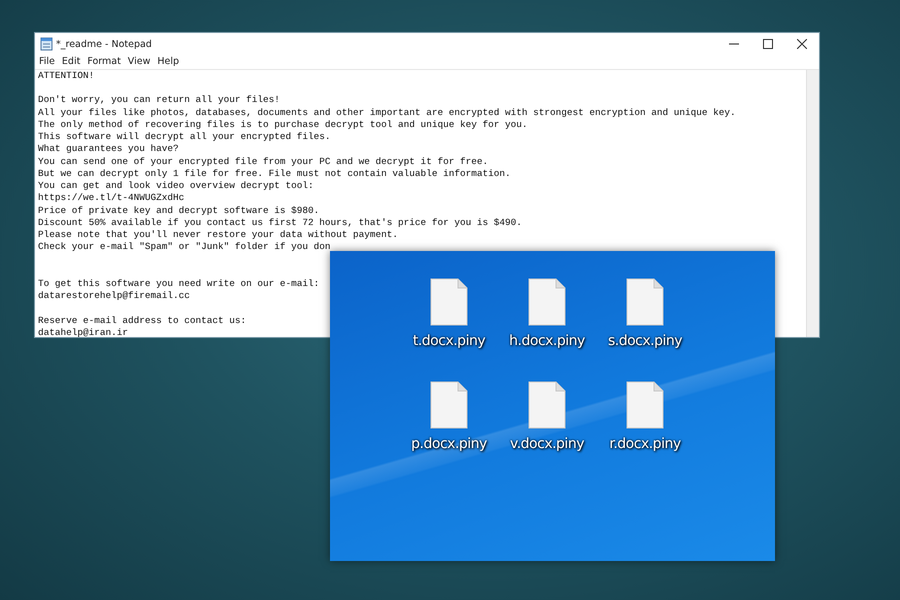  I want to click on text-line: datarestorehelp@firemail.cc, so click(114, 296).